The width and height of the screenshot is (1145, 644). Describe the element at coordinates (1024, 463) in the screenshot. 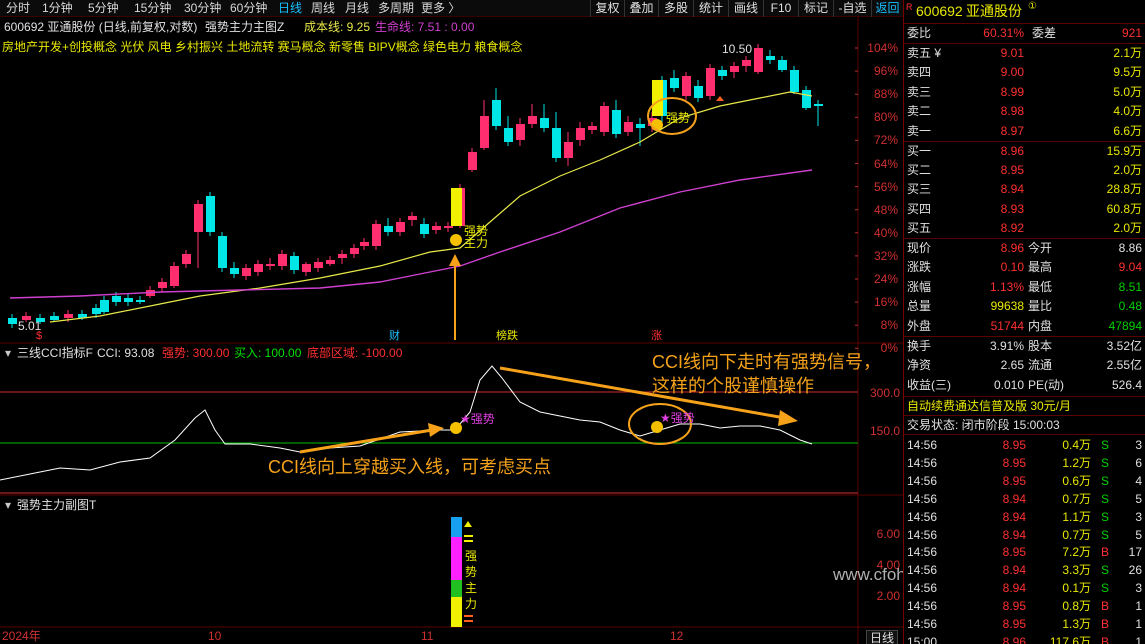

I see `tick-row: 14:56 8.95 1.2万 S 6` at that location.